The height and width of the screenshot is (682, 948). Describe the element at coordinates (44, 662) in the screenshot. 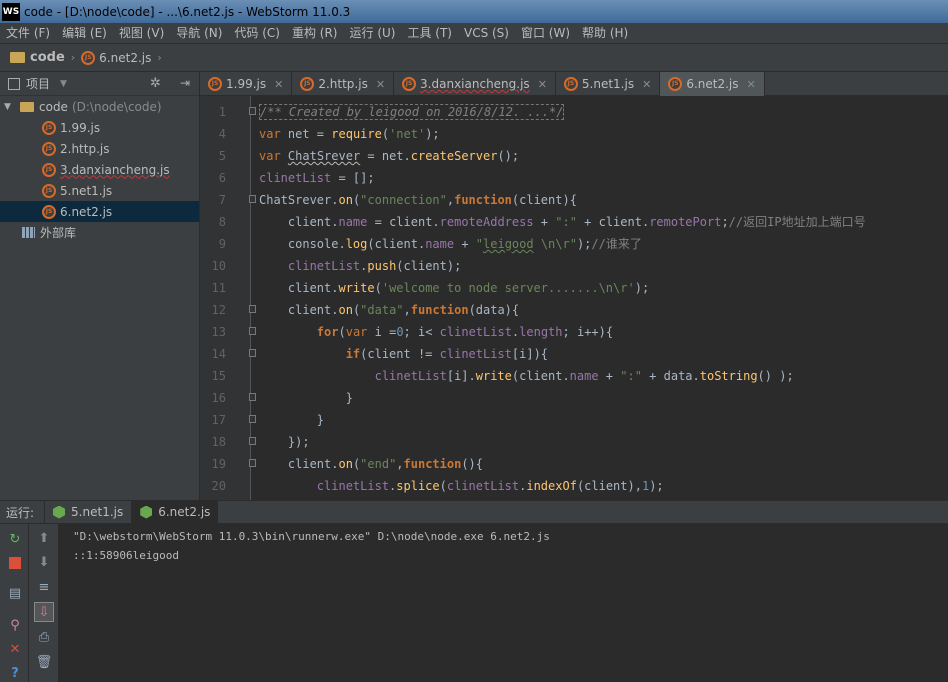

I see `trash-icon: 🗑` at that location.